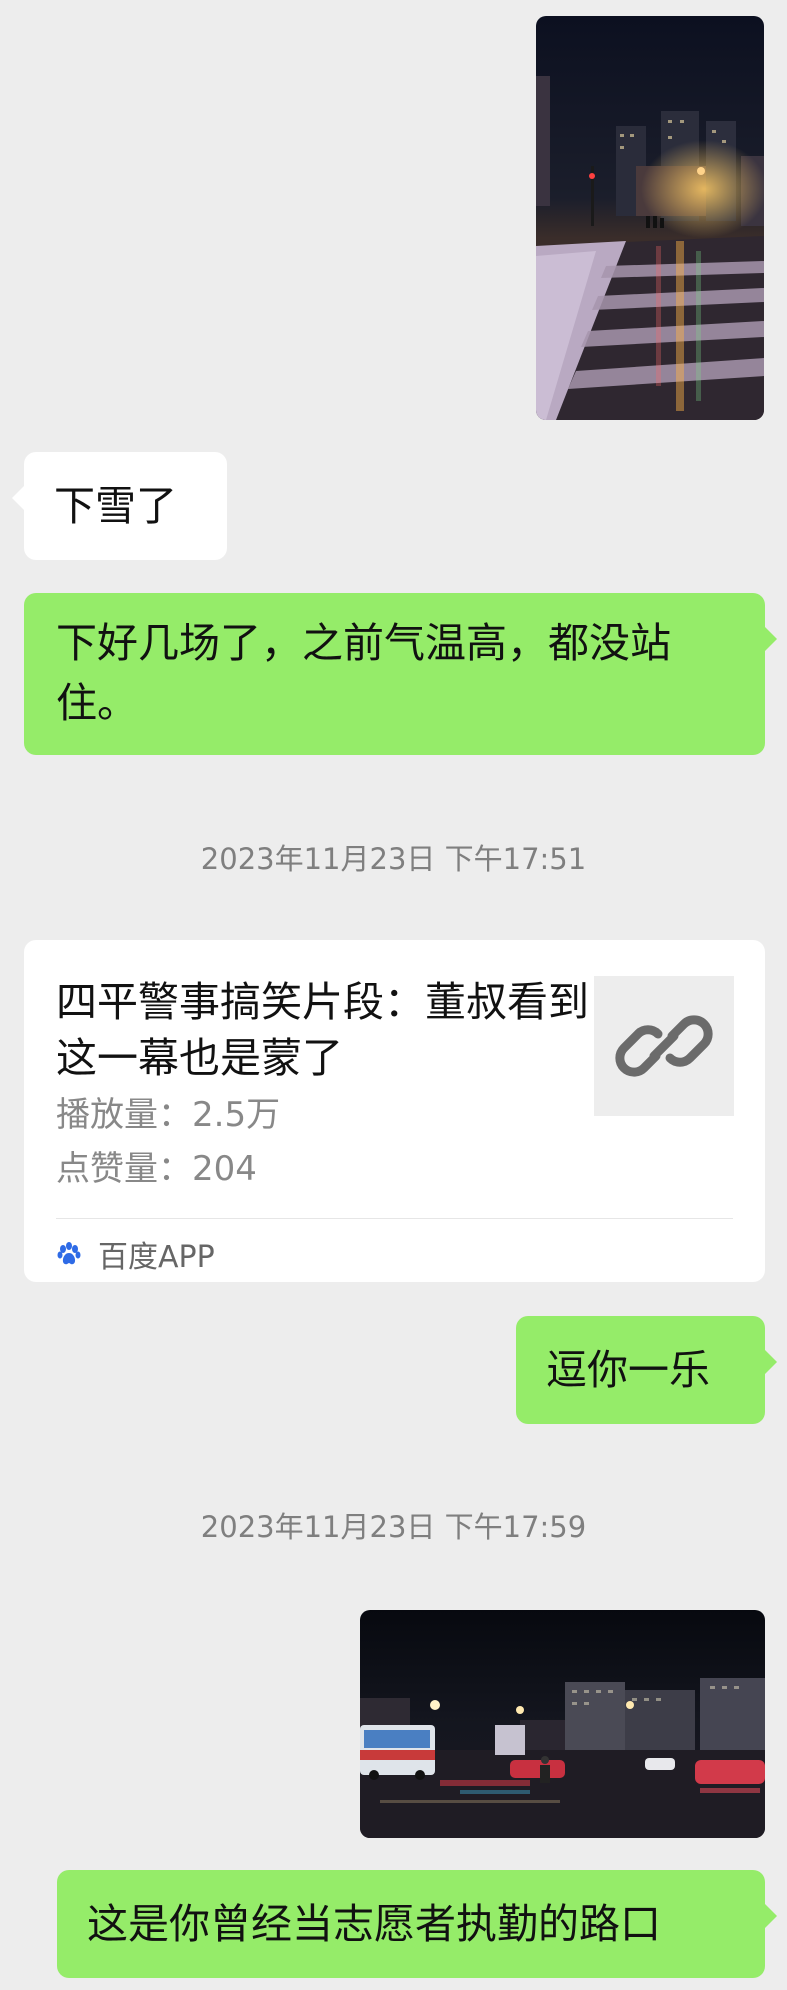 The image size is (787, 1990). What do you see at coordinates (393, 1527) in the screenshot?
I see `chat-timestamp: 2023年11月23日 下午17:59` at bounding box center [393, 1527].